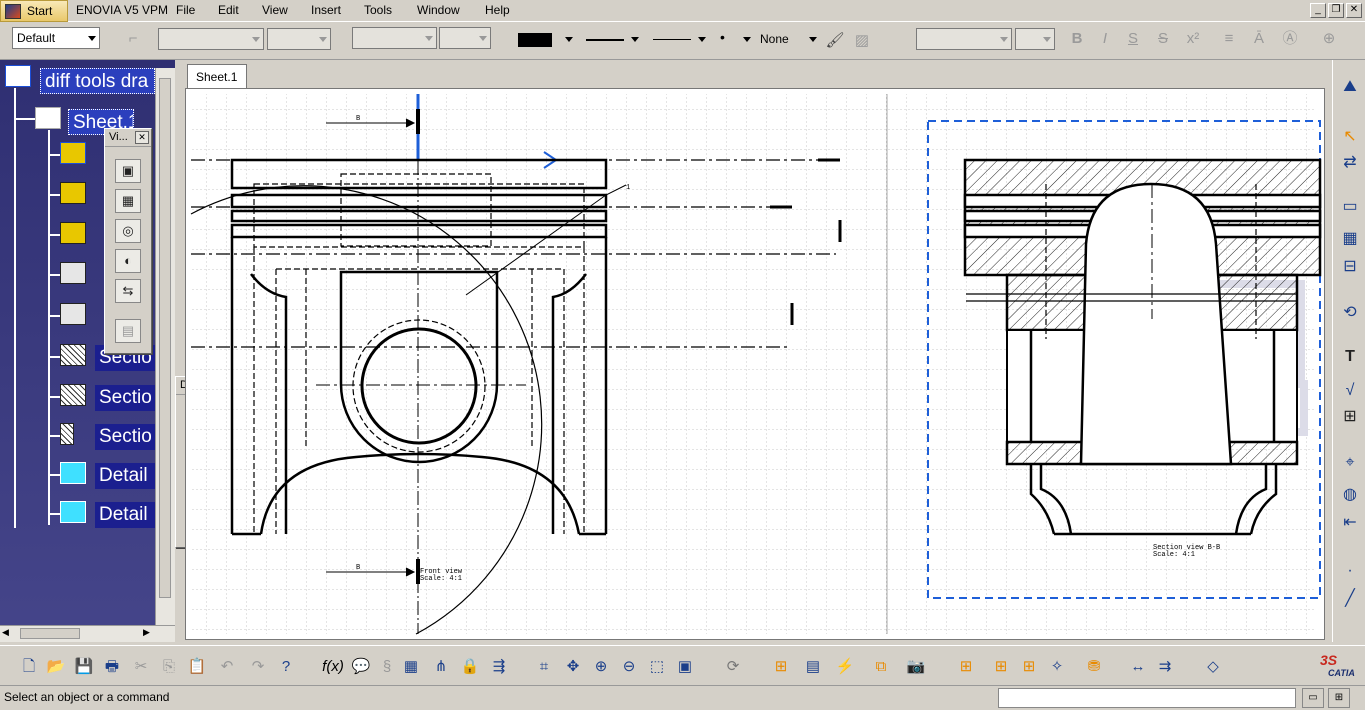  Describe the element at coordinates (1147, 698) in the screenshot. I see `power-input` at that location.